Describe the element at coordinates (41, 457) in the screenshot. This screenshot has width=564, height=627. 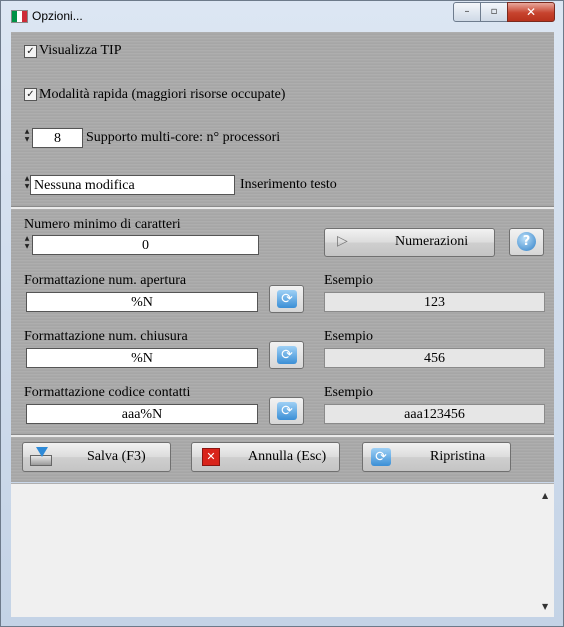
I see `save-icon` at that location.